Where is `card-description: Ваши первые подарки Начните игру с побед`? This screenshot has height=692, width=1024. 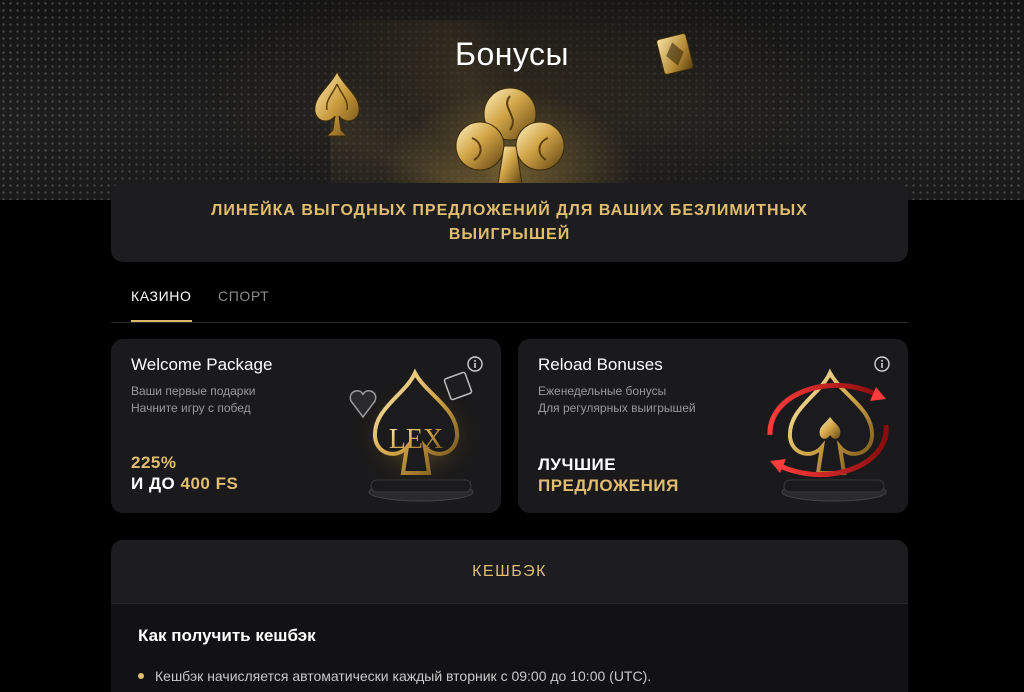 card-description: Ваши первые подарки Начните игру с побед is located at coordinates (193, 400).